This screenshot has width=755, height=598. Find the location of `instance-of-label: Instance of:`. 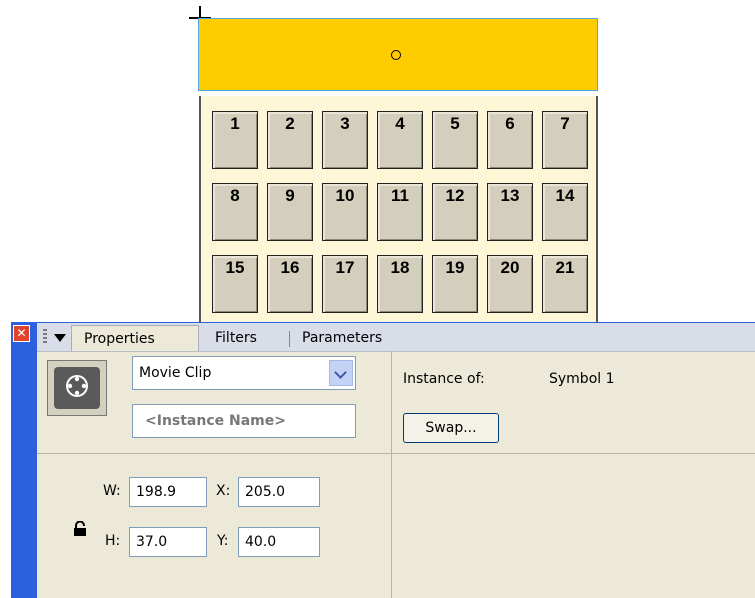

instance-of-label: Instance of: is located at coordinates (444, 379).